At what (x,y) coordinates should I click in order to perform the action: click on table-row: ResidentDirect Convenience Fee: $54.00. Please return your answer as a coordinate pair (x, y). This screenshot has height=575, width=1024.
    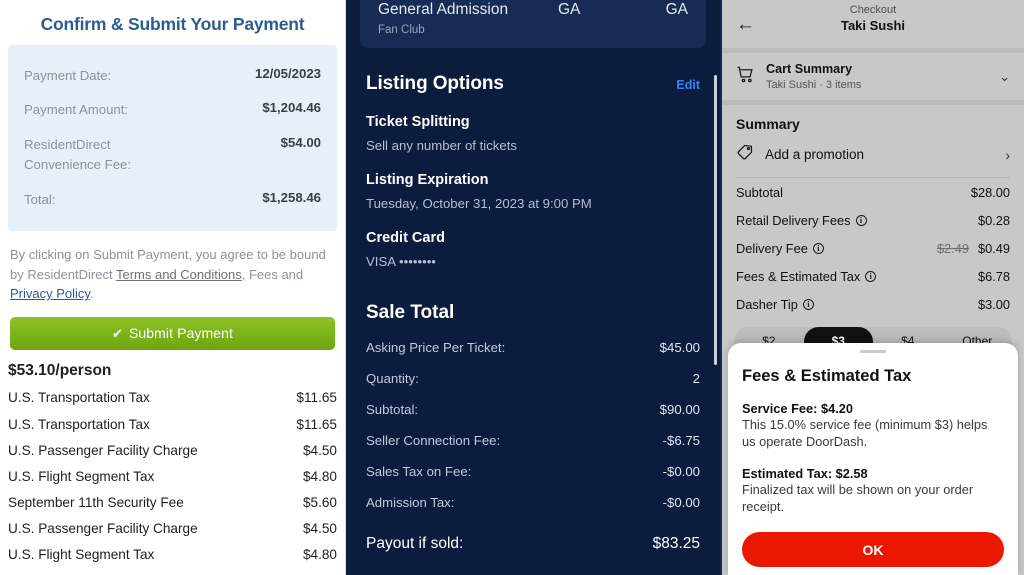
    Looking at the image, I should click on (172, 155).